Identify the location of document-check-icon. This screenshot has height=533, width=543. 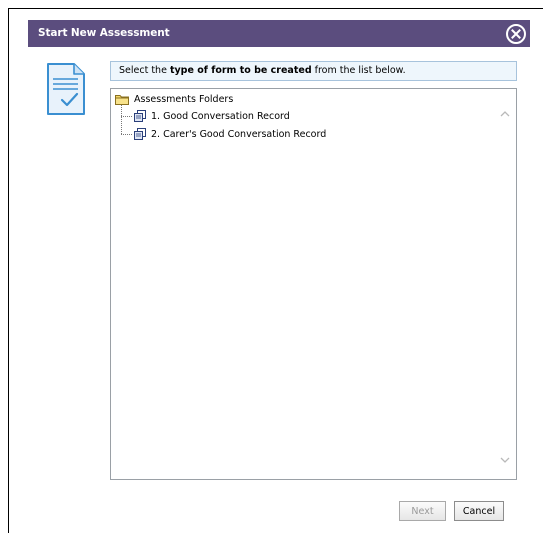
(66, 89).